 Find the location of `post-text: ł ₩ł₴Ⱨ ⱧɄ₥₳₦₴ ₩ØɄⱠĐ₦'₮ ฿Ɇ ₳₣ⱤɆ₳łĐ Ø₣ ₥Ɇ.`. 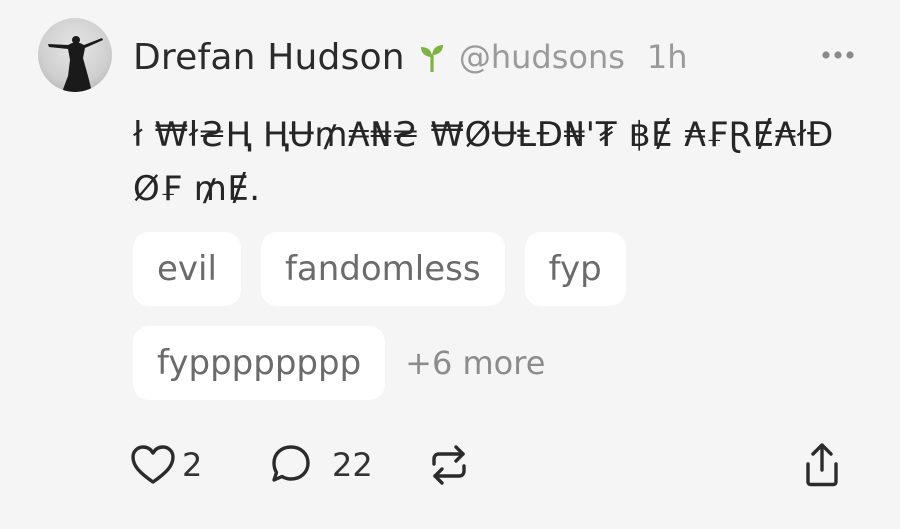

post-text: ł ₩ł₴Ⱨ ⱧɄ₥₳₦₴ ₩ØɄⱠĐ₦'₮ ฿Ɇ ₳₣ⱤɆ₳łĐ Ø₣ ₥Ɇ. is located at coordinates (483, 162).